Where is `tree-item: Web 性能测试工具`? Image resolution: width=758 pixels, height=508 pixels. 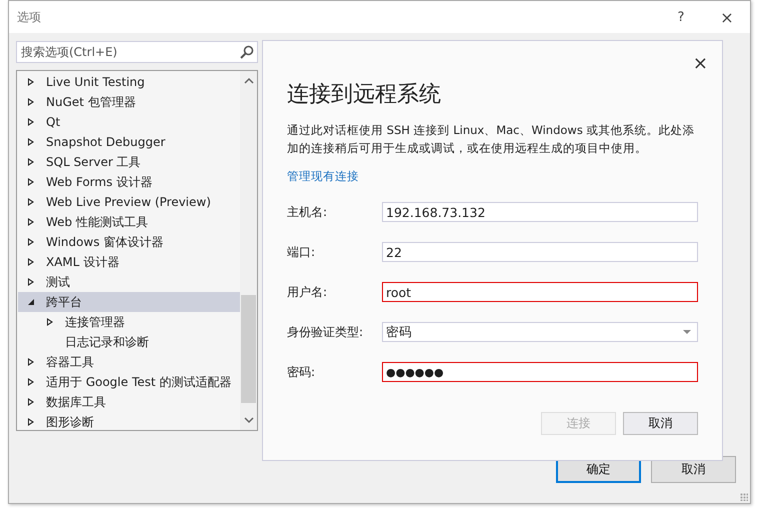
tree-item: Web 性能测试工具 is located at coordinates (129, 222).